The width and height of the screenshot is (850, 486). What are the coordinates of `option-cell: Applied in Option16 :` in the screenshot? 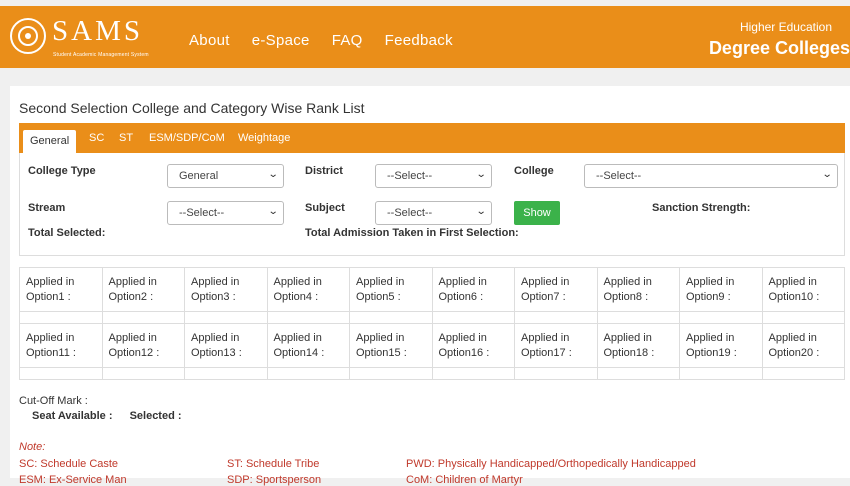 It's located at (473, 345).